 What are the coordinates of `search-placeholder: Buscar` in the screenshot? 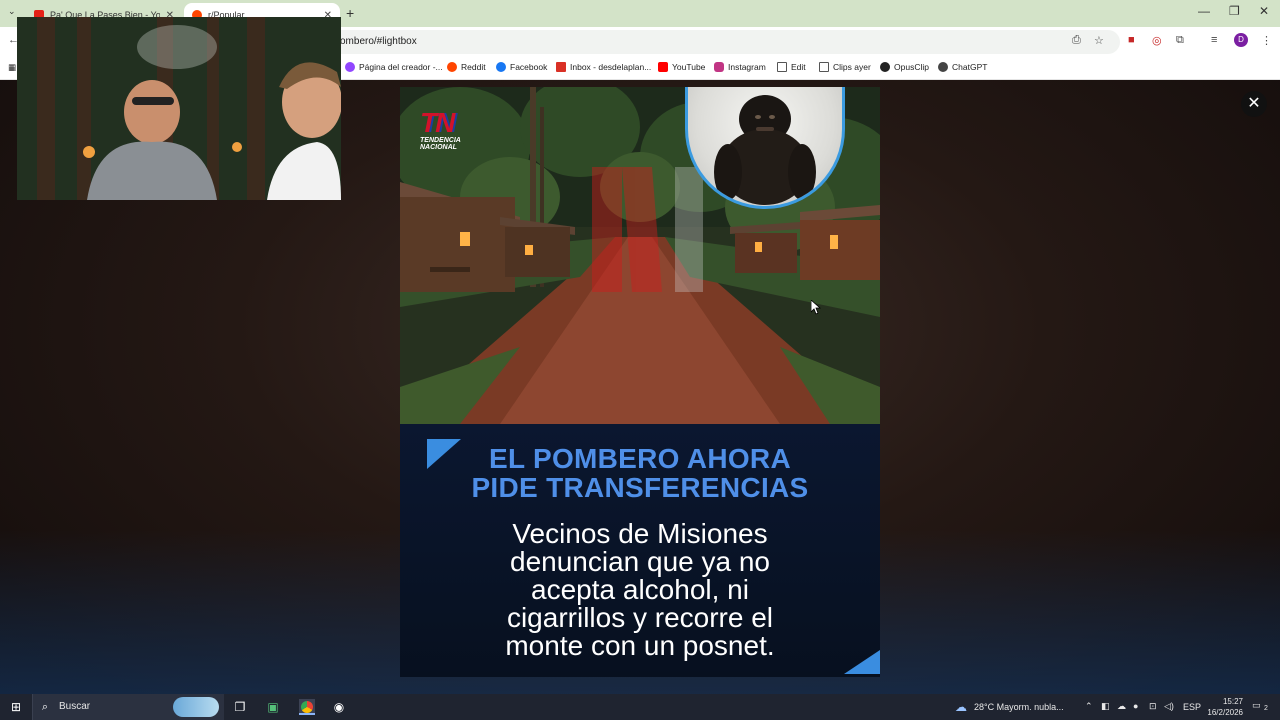 It's located at (75, 706).